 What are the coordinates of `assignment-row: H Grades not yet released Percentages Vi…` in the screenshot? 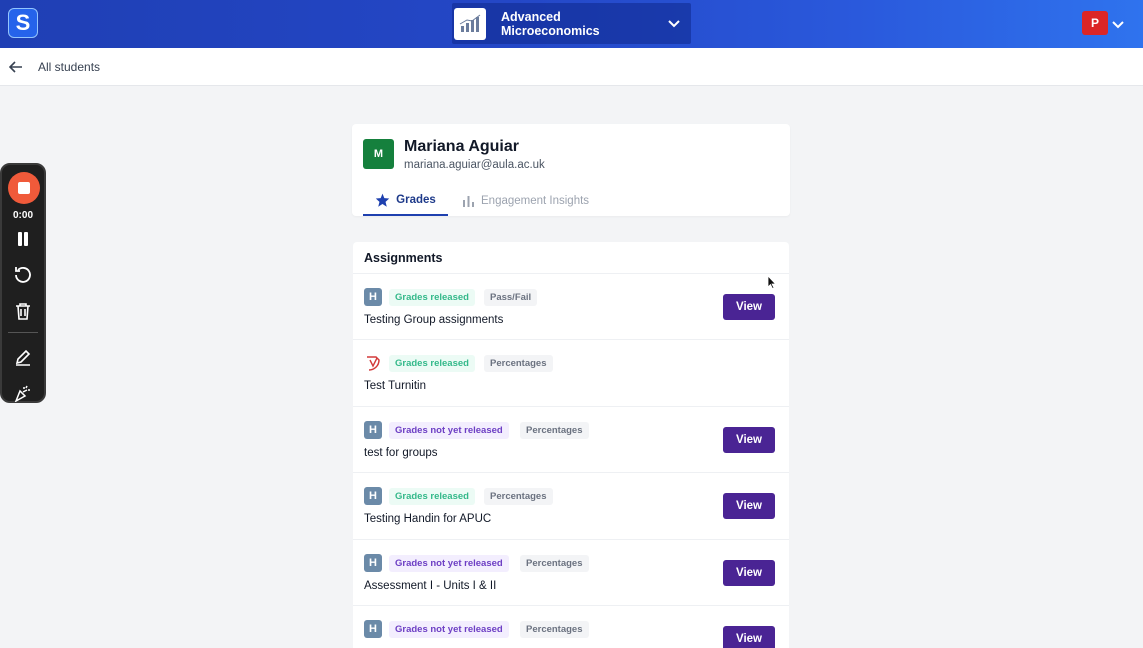 It's located at (571, 626).